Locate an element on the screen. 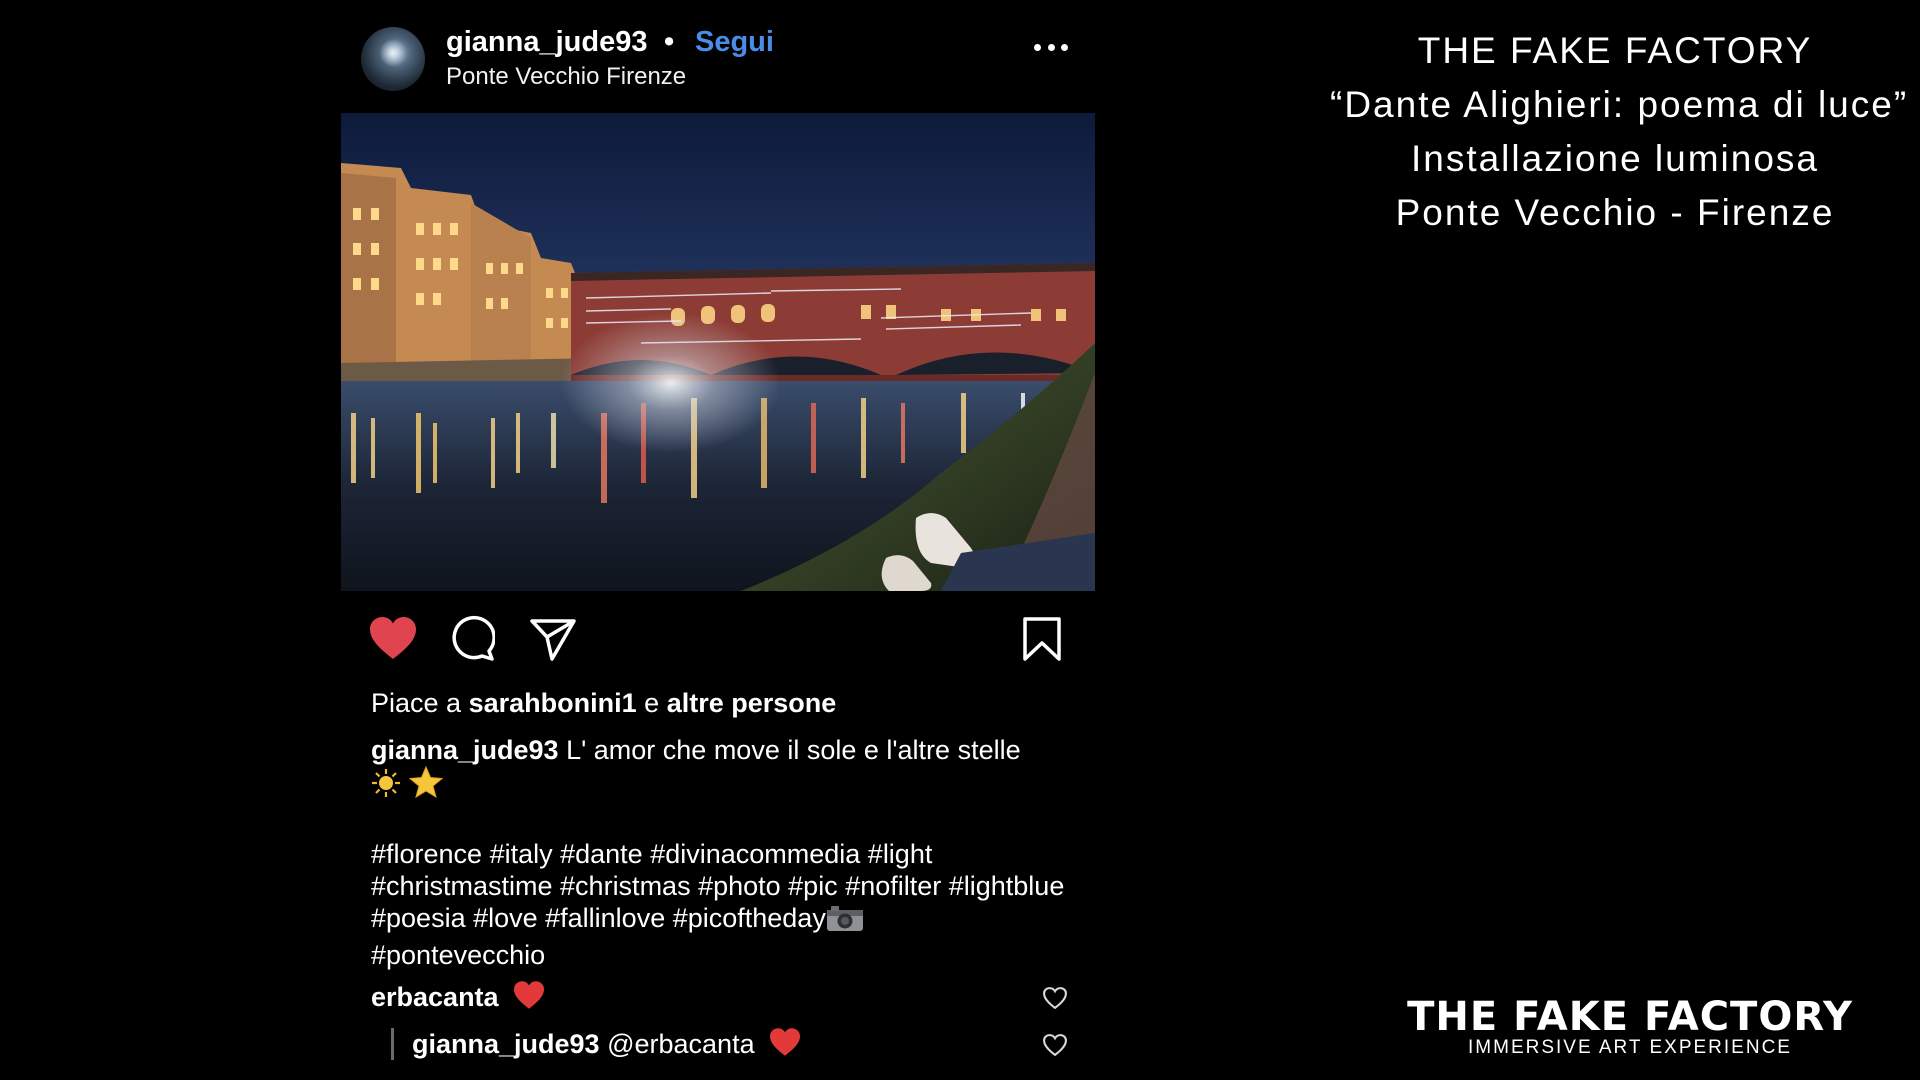 This screenshot has width=1920, height=1080. follow-button: Segui is located at coordinates (734, 42).